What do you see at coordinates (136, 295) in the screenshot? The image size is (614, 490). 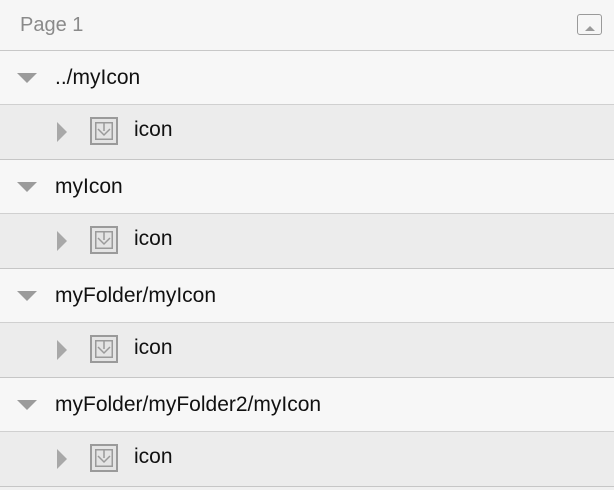 I see `group-label: myFolder/myIcon` at bounding box center [136, 295].